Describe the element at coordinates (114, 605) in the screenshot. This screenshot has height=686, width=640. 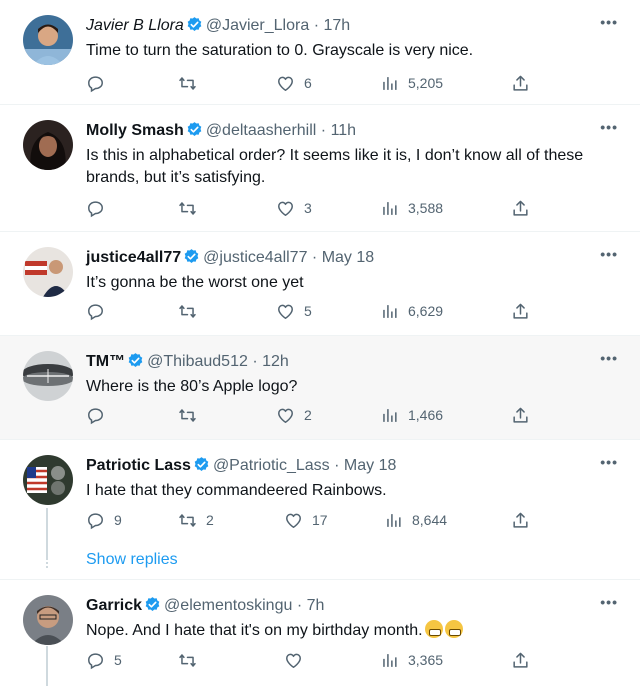
I see `display-name: Garrick` at that location.